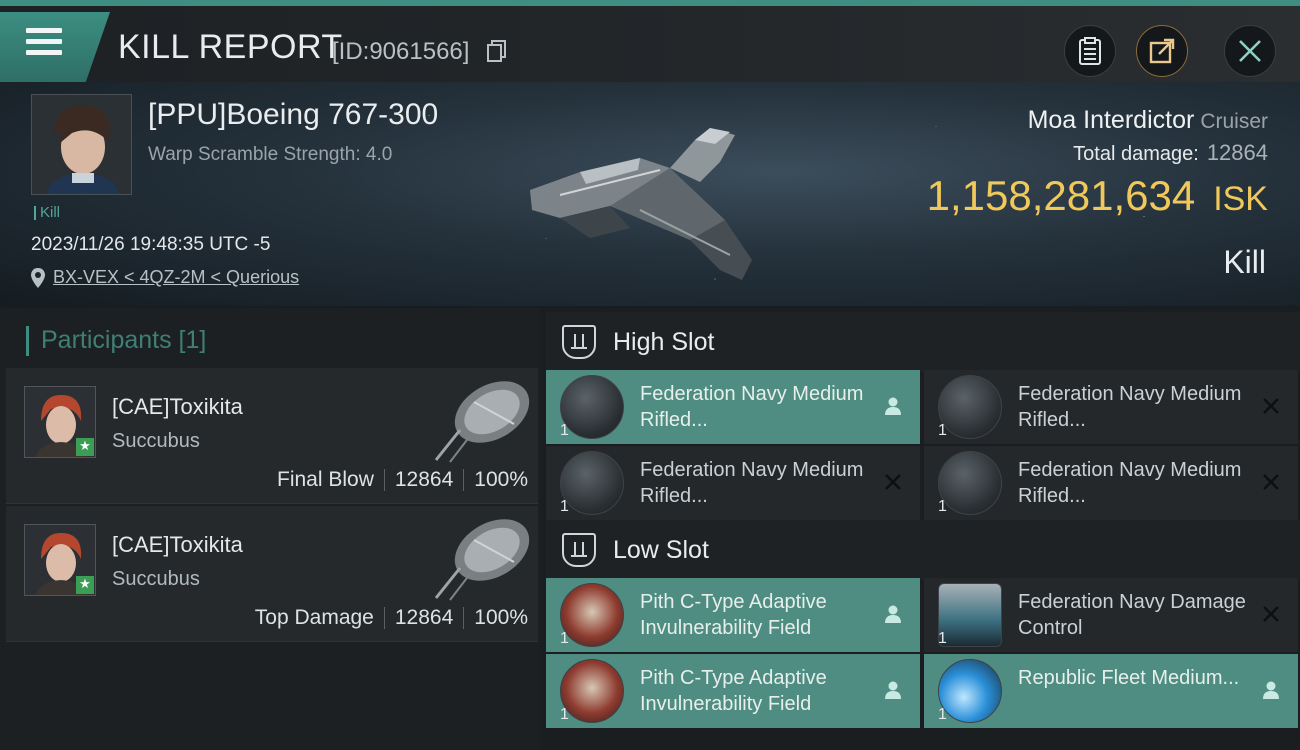  I want to click on clipboard-icon, so click(1090, 51).